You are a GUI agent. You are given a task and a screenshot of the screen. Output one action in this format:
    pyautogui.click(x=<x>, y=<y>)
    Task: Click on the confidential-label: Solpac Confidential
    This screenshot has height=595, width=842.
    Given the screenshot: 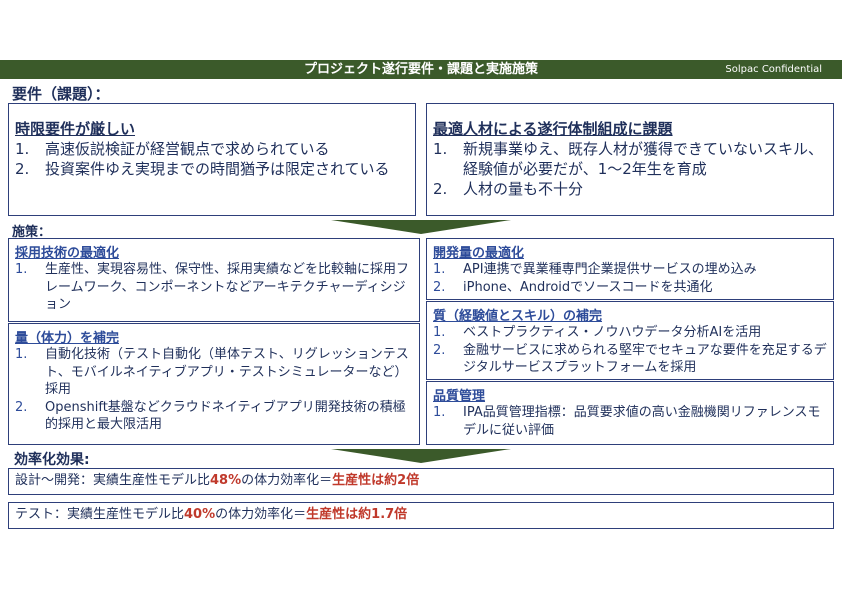 What is the action you would take?
    pyautogui.click(x=773, y=69)
    